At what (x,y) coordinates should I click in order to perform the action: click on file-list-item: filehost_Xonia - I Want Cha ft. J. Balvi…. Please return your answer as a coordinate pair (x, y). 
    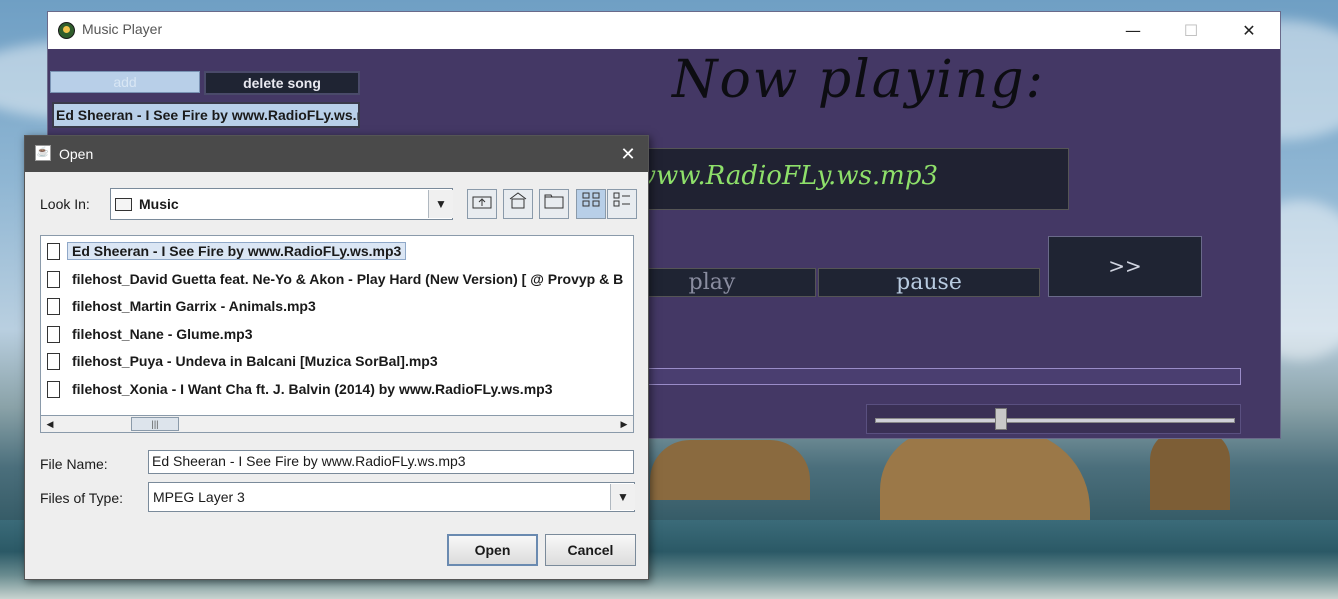
    Looking at the image, I should click on (299, 389).